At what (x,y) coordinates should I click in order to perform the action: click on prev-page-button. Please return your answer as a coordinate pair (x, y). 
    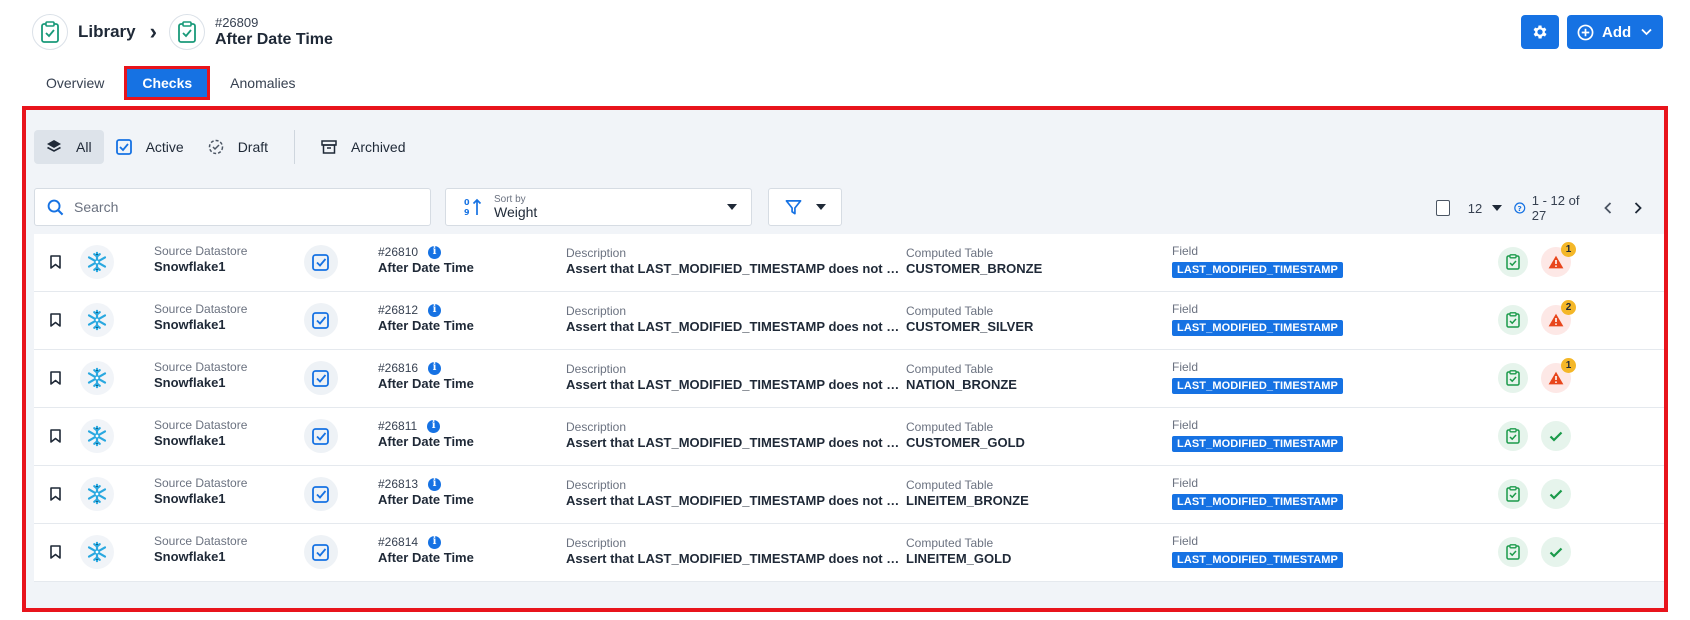
    Looking at the image, I should click on (1608, 208).